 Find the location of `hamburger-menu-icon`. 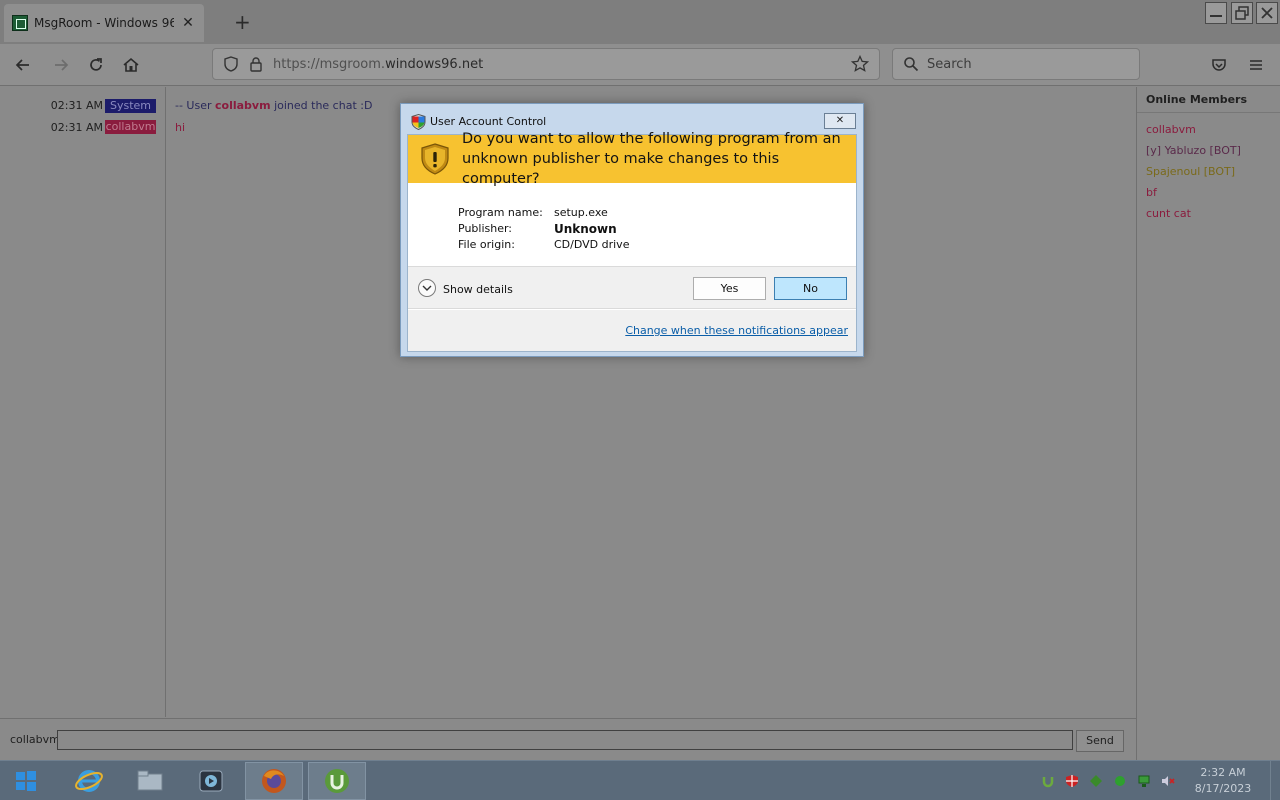

hamburger-menu-icon is located at coordinates (1256, 65).